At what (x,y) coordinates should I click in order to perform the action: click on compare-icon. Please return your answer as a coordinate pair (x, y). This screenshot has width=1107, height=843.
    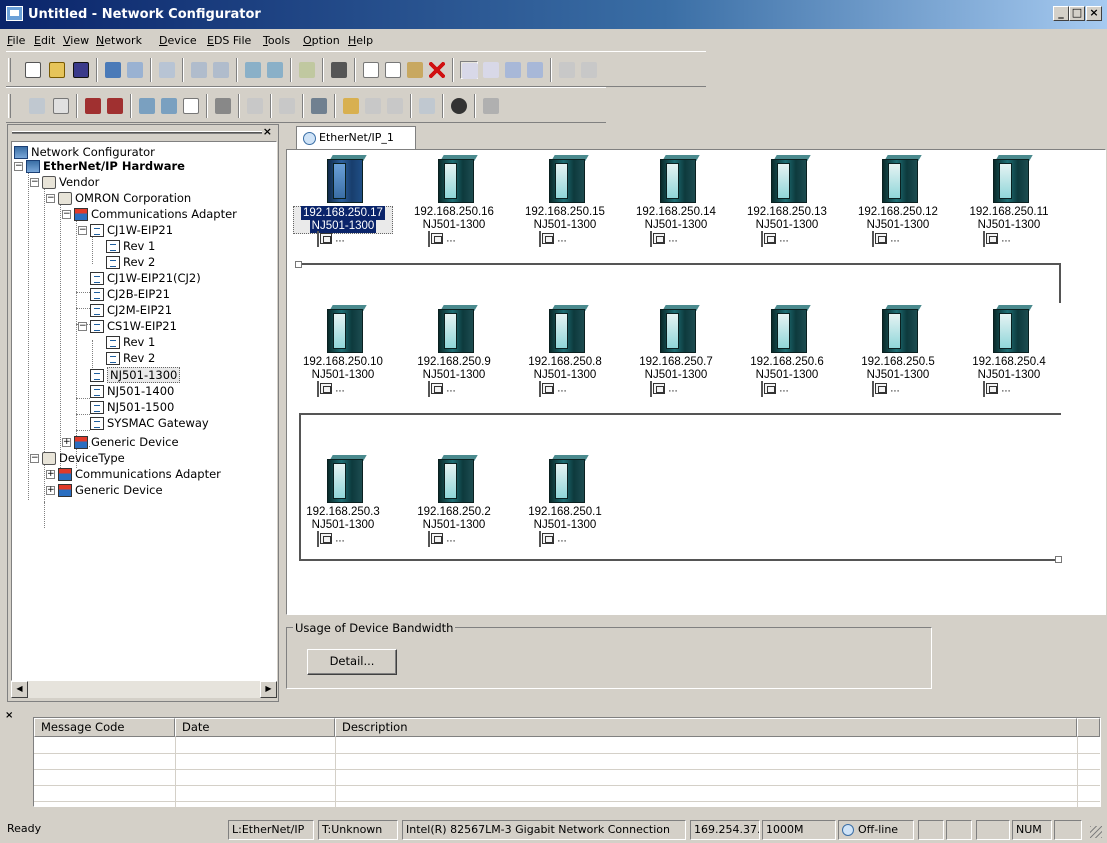
    Looking at the image, I should click on (167, 70).